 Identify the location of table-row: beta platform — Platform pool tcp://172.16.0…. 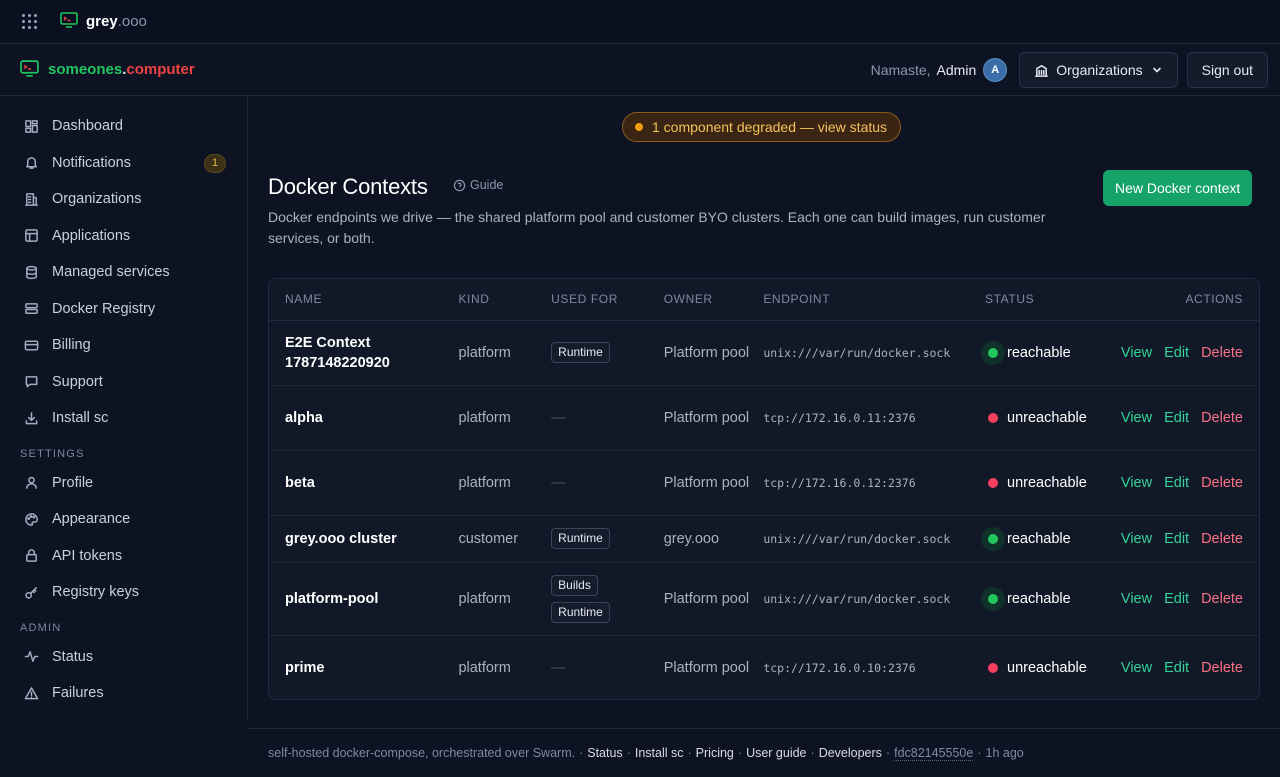
(764, 483).